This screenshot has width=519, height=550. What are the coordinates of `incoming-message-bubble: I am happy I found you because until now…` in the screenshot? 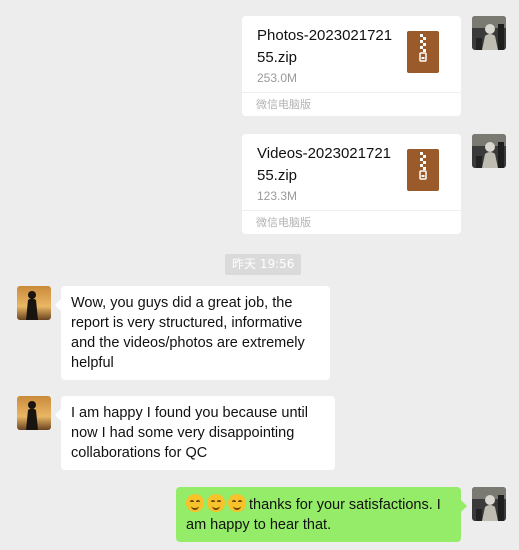 It's located at (195, 433).